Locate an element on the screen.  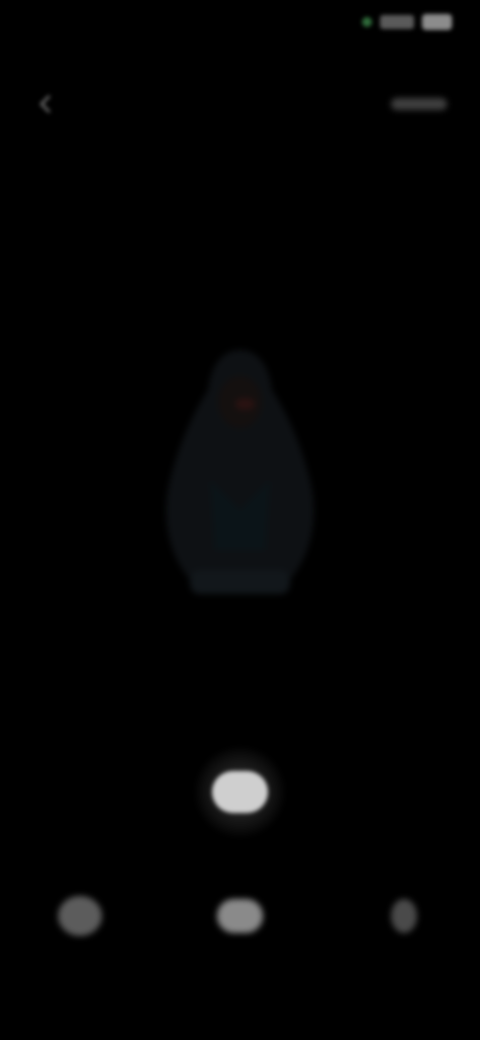
camera-preview-subject is located at coordinates (240, 470).